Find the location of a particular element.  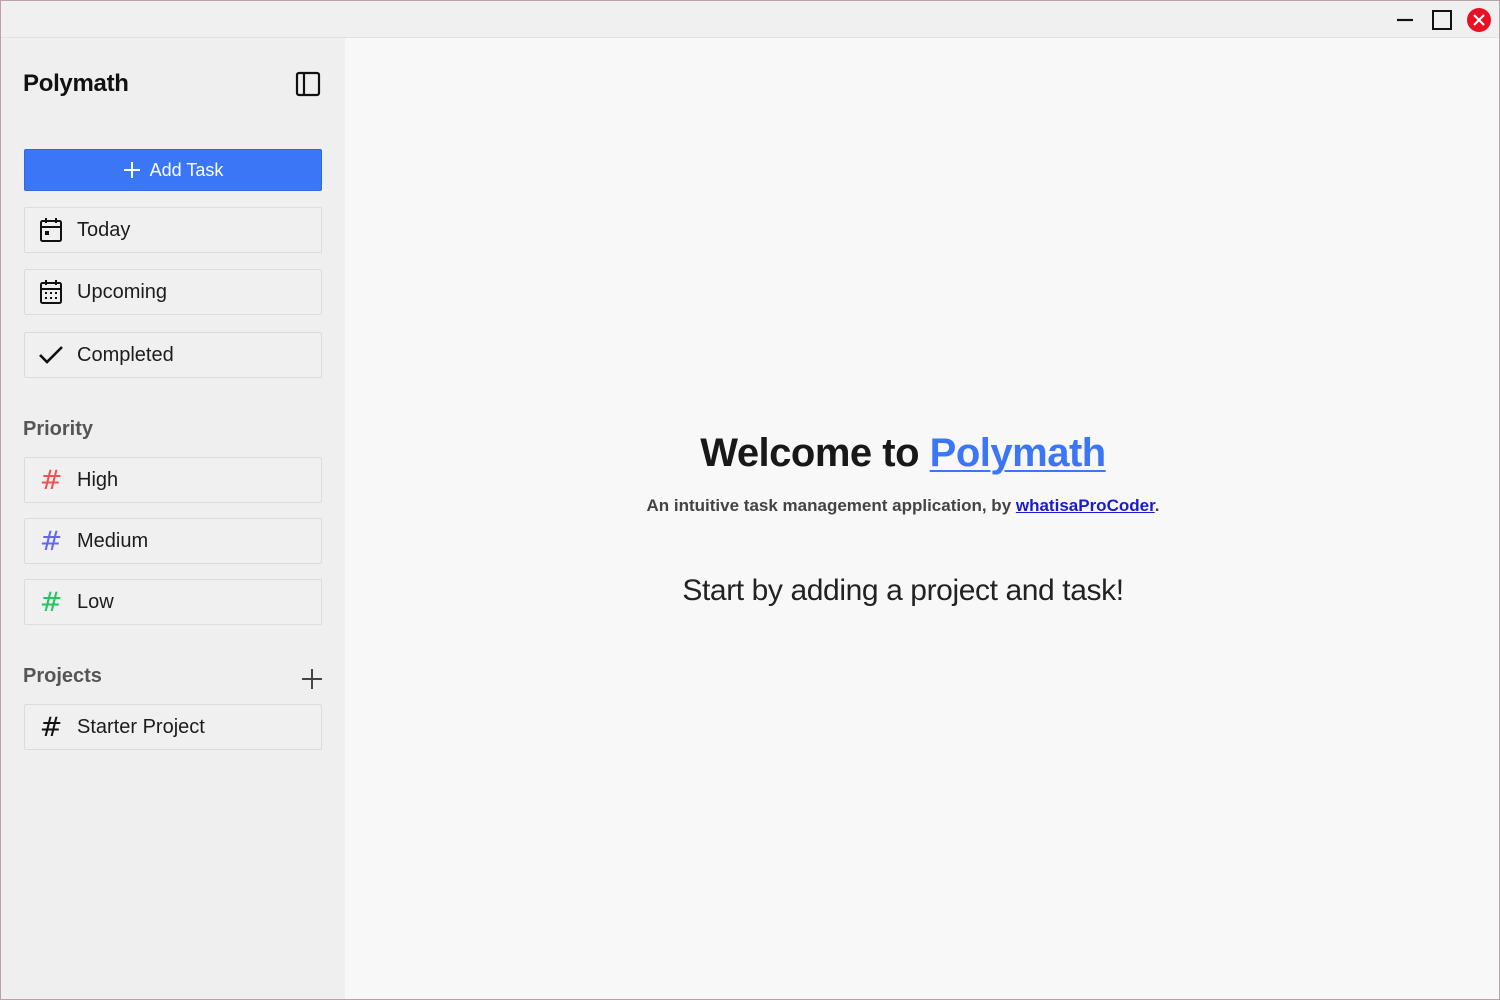

nav-item-upcoming: Upcoming is located at coordinates (173, 292).